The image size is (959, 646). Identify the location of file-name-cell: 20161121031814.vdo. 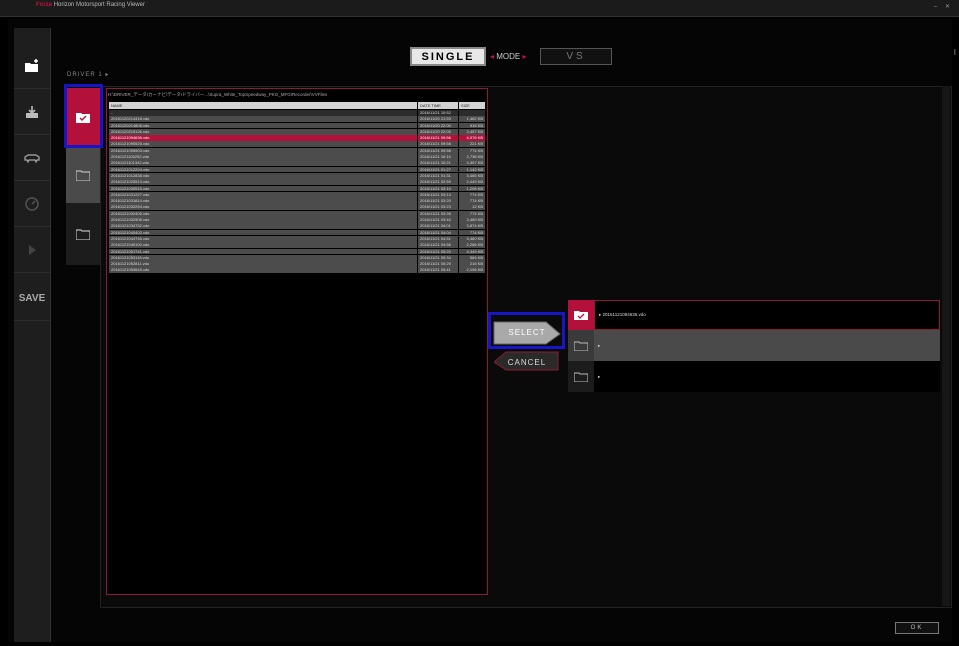
(263, 201).